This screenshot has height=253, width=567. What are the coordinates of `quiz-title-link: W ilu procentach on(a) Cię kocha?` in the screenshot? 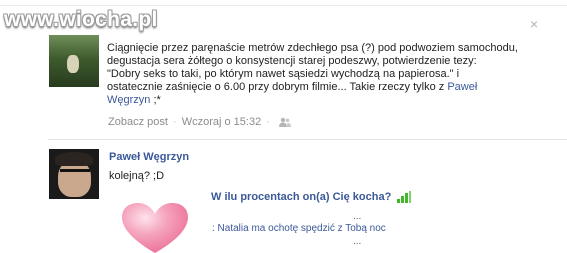 It's located at (311, 197).